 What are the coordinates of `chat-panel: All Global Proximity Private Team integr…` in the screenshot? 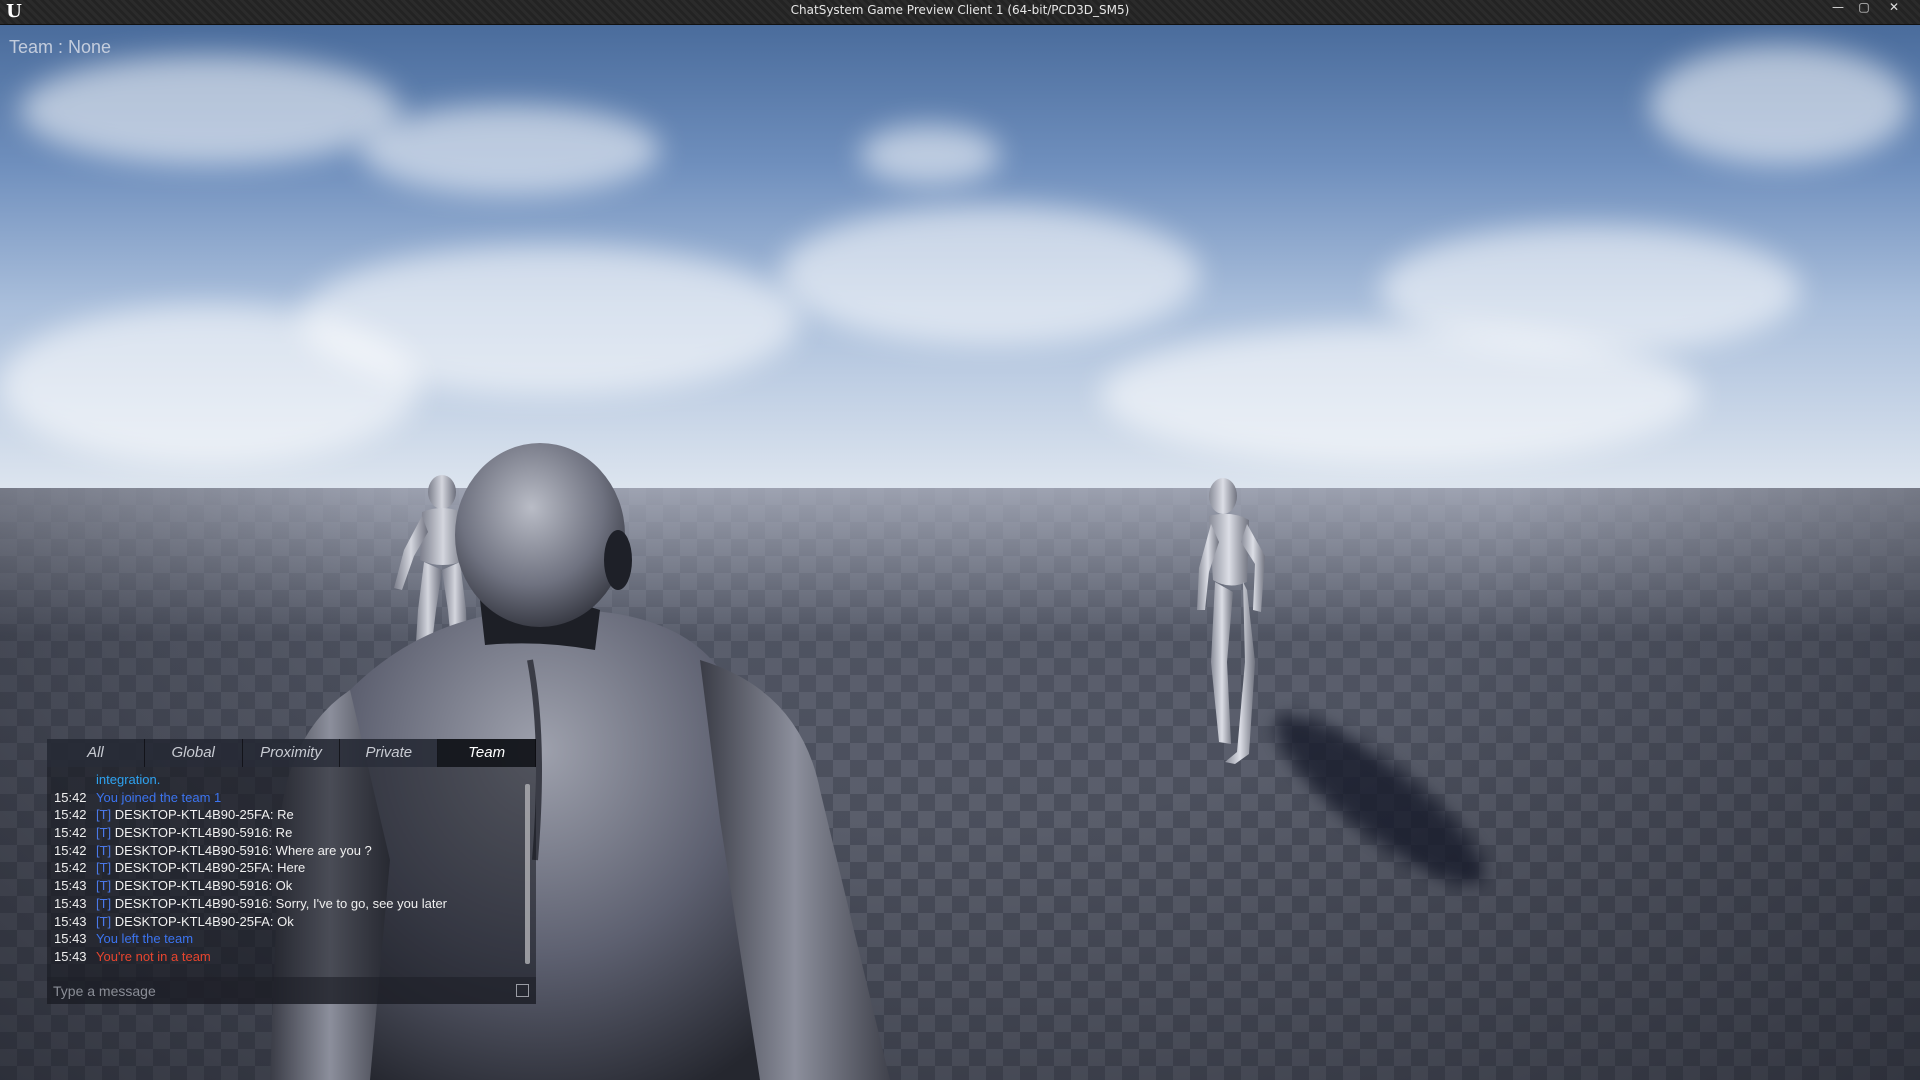 It's located at (291, 871).